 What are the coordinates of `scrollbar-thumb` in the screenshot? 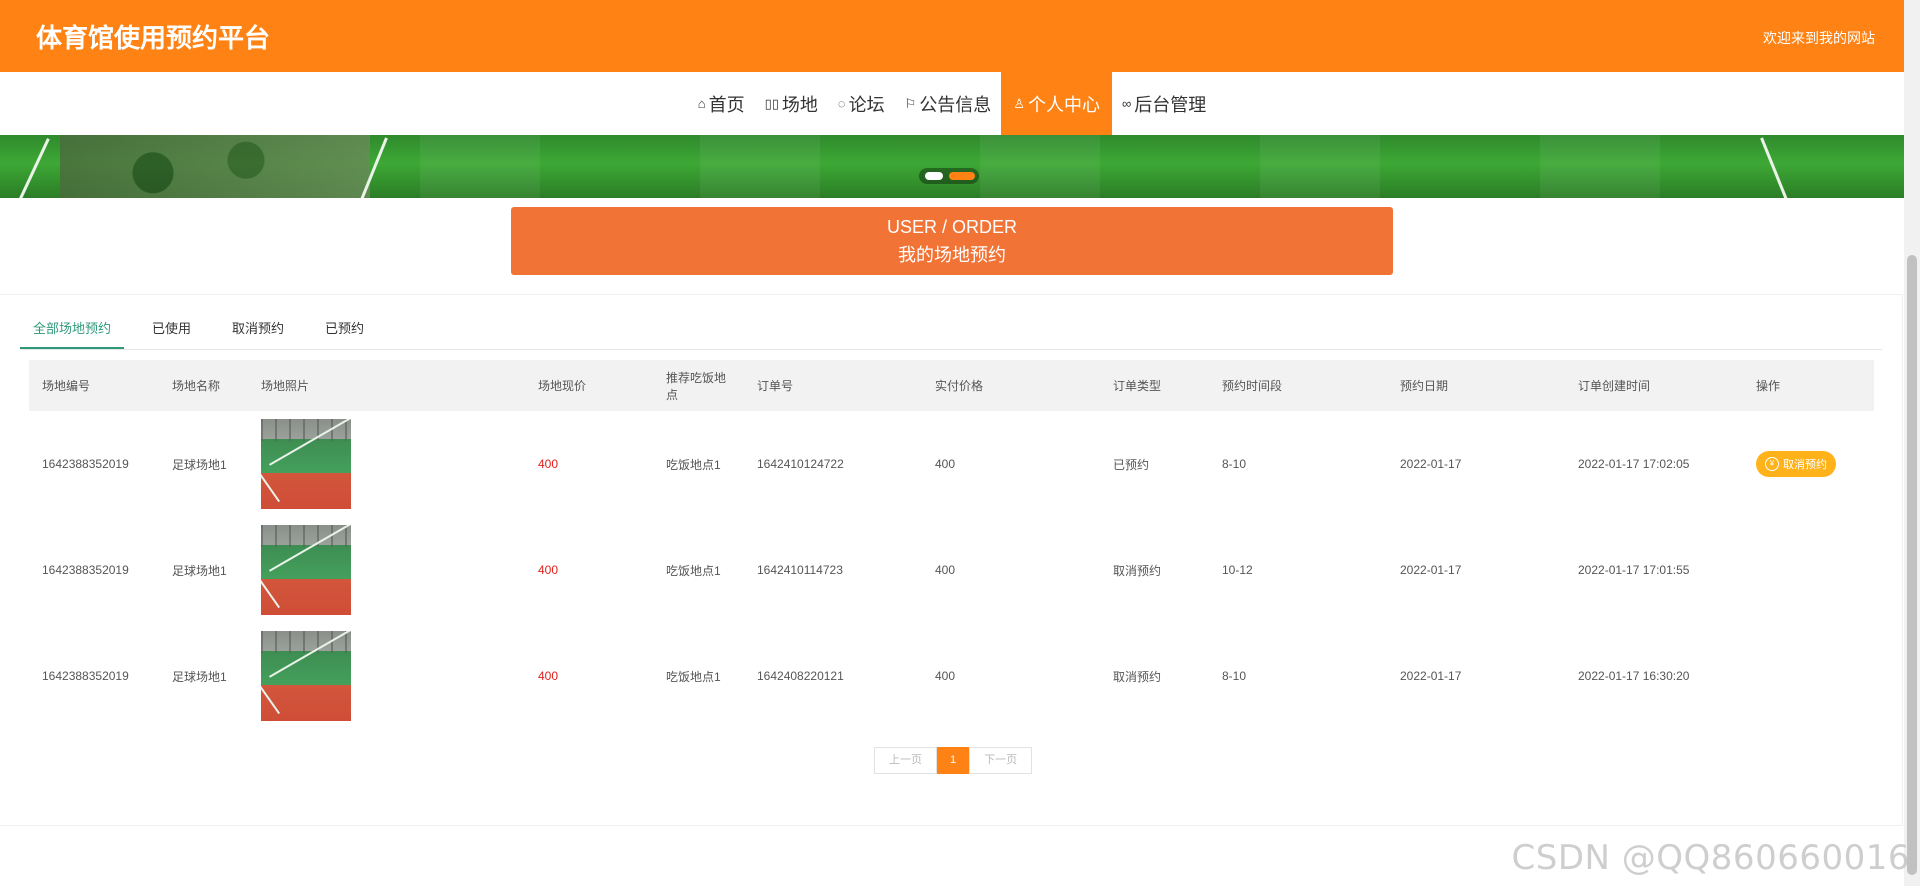 It's located at (1912, 565).